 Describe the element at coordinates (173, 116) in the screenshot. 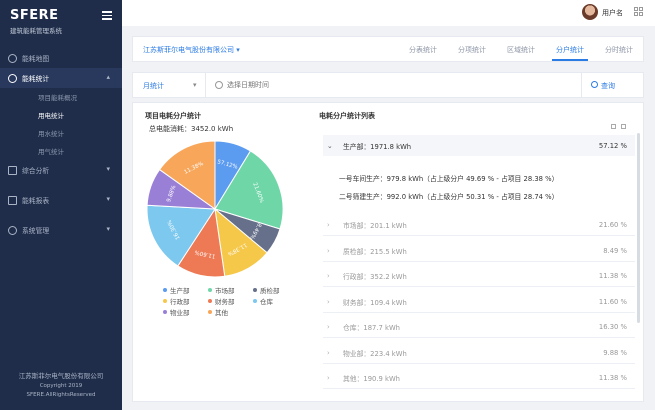

I see `pie-title: 项目电耗分户统计` at that location.